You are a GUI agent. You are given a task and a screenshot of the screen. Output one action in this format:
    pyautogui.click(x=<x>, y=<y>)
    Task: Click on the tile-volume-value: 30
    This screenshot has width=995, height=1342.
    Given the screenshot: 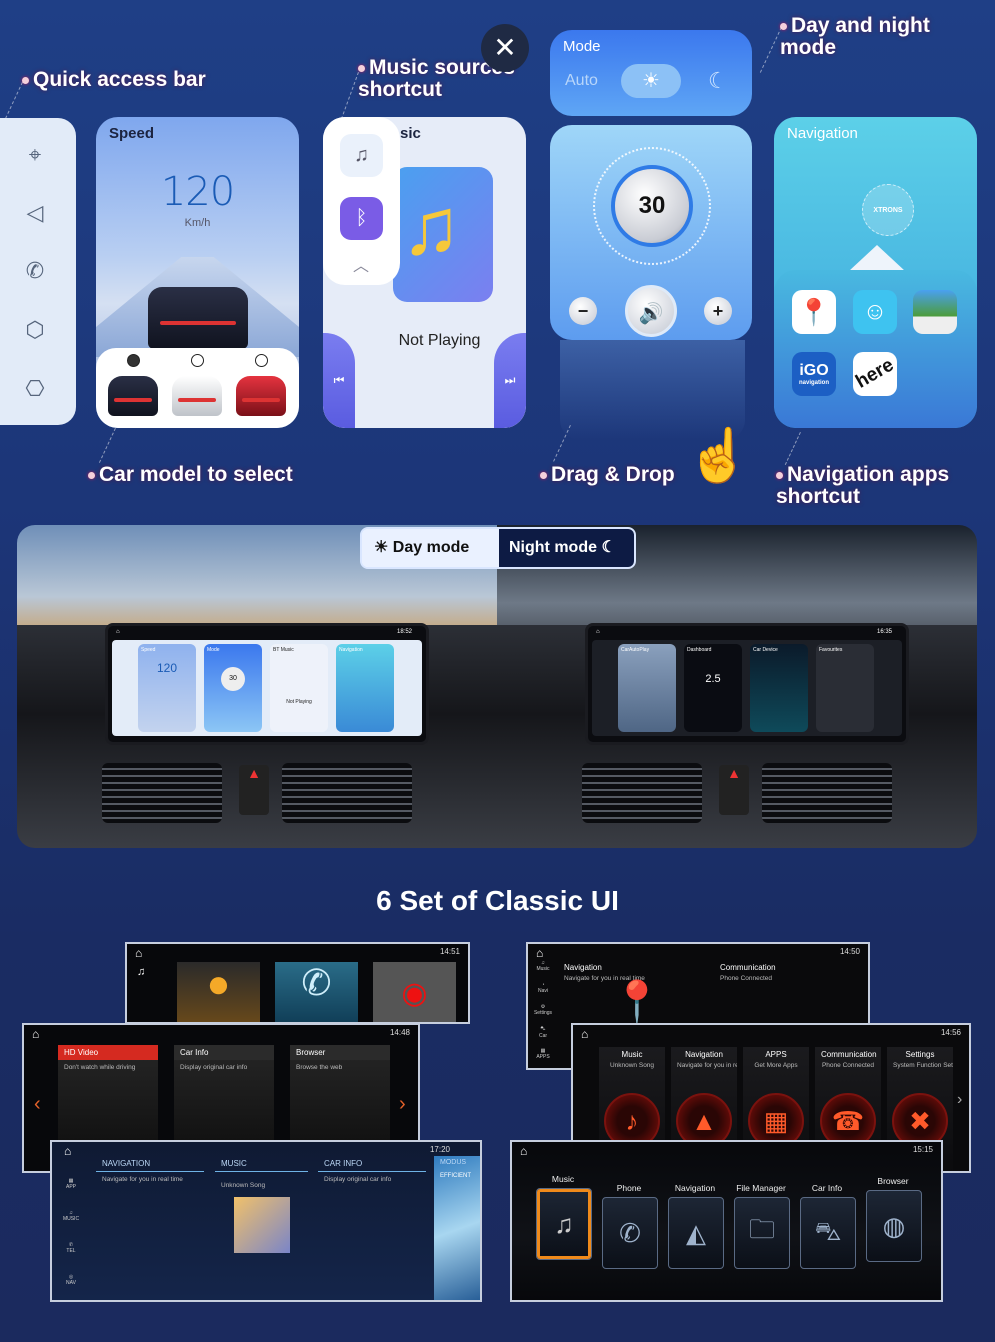 What is the action you would take?
    pyautogui.click(x=233, y=679)
    